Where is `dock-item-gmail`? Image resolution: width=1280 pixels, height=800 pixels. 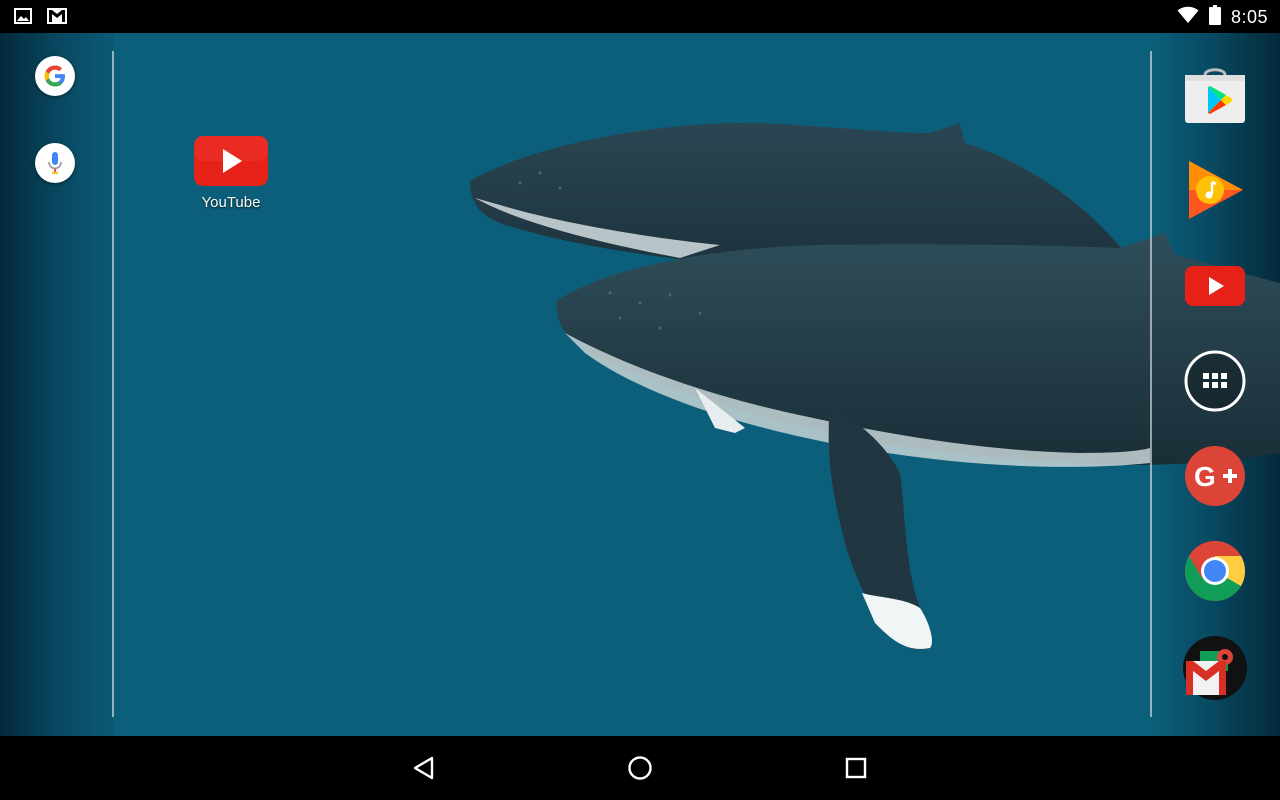
dock-item-gmail is located at coordinates (1215, 668).